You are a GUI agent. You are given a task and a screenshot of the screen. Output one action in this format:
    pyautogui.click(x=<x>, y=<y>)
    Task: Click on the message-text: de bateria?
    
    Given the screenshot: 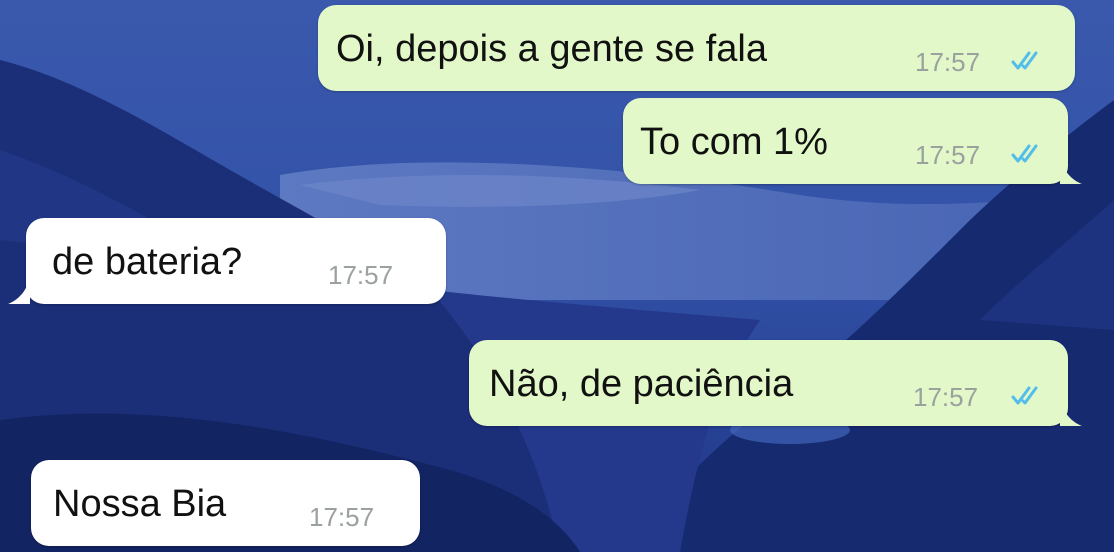 What is the action you would take?
    pyautogui.click(x=147, y=262)
    